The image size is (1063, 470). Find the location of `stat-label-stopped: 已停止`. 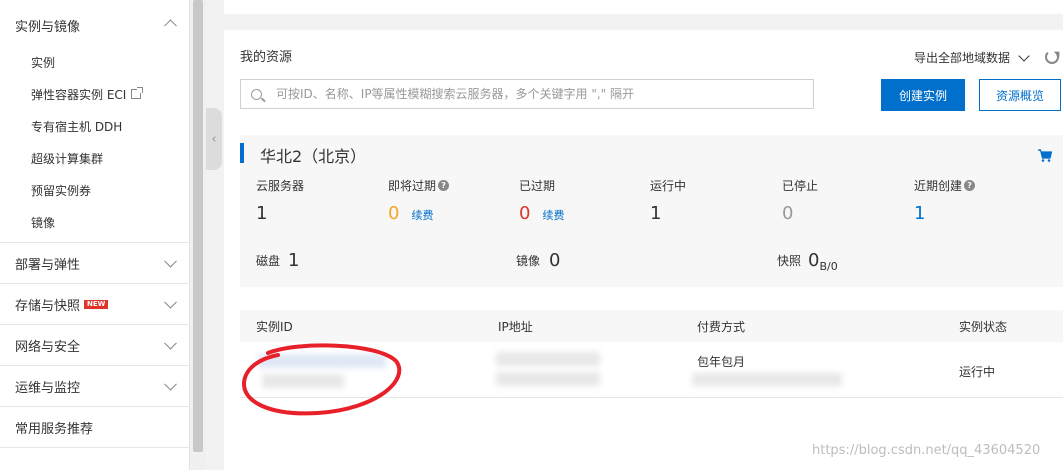

stat-label-stopped: 已停止 is located at coordinates (800, 186).